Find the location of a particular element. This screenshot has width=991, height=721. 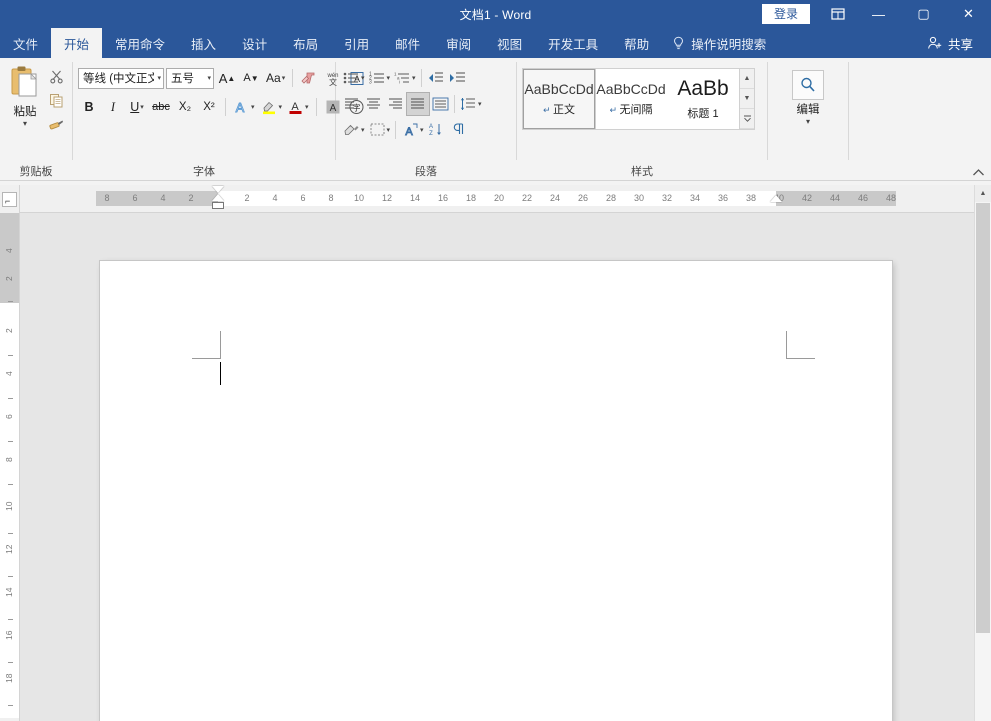

tab-view: 视图 is located at coordinates (509, 43).